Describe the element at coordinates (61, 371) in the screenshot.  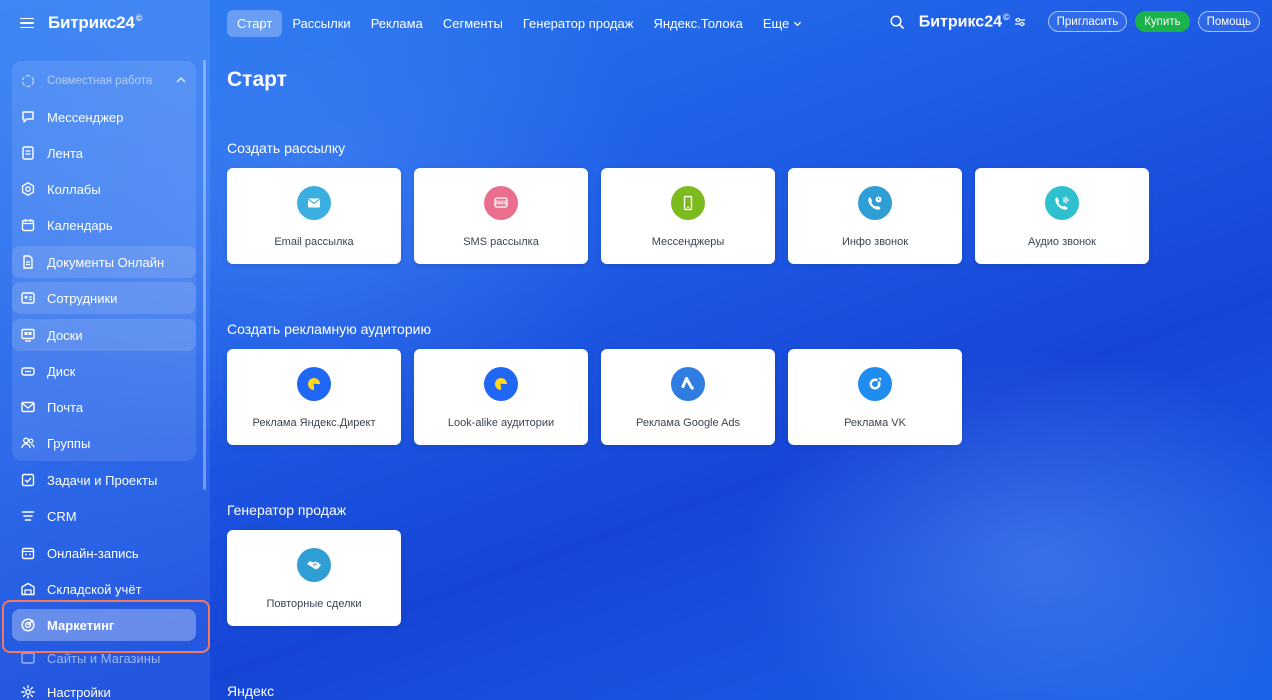
I see `sidebar-item-label: Диск` at that location.